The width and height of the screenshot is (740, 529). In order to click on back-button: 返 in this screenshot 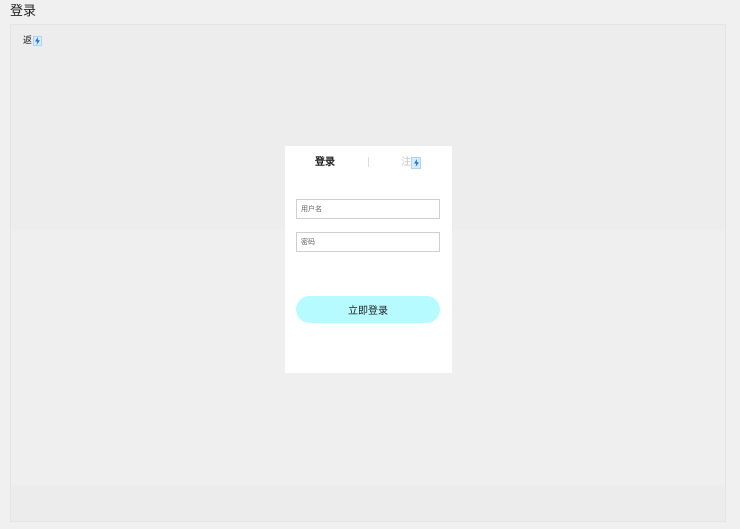, I will do `click(33, 41)`.